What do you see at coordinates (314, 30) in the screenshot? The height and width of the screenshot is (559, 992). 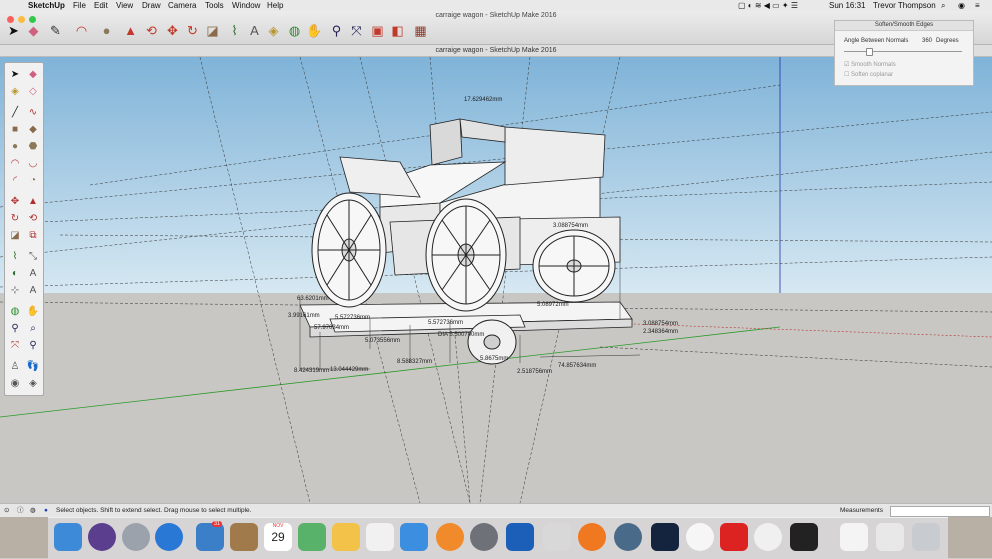 I see `pan-tool-icon: ✋` at bounding box center [314, 30].